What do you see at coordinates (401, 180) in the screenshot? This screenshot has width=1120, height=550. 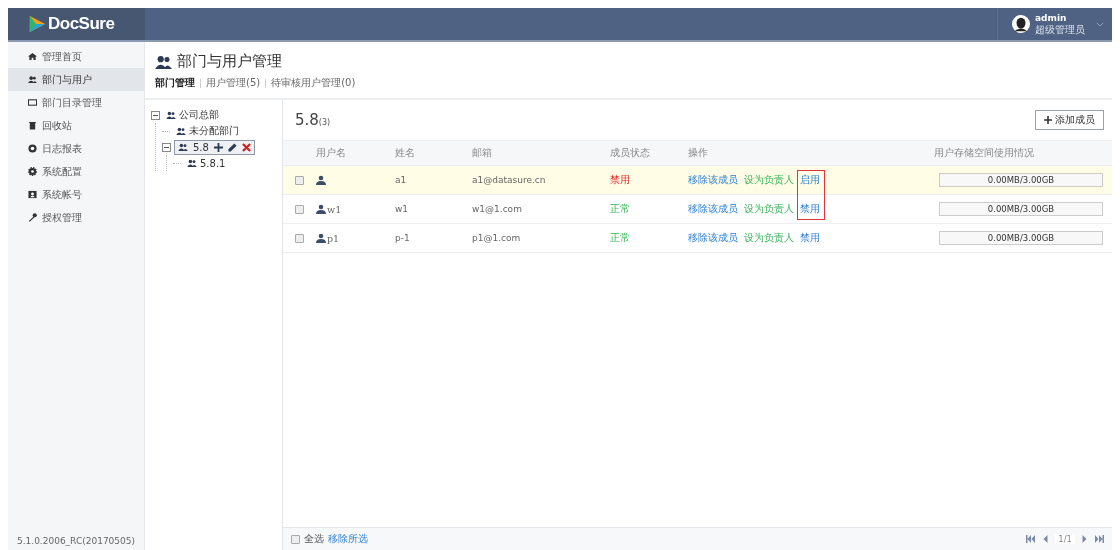 I see `table-cell-text: a1` at bounding box center [401, 180].